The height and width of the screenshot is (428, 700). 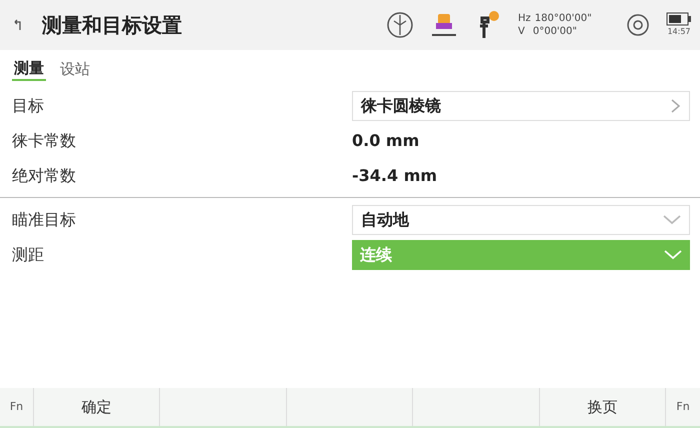 What do you see at coordinates (603, 407) in the screenshot?
I see `softkey-button: 换页` at bounding box center [603, 407].